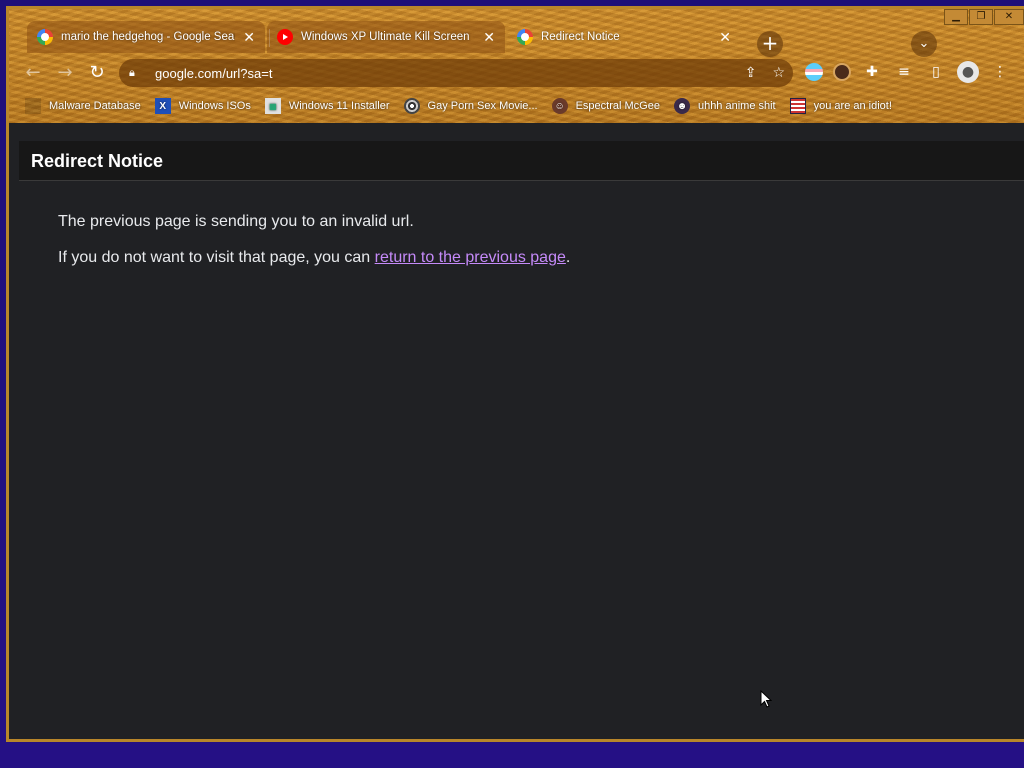 Image resolution: width=1024 pixels, height=768 pixels. What do you see at coordinates (559, 106) in the screenshot?
I see `character-icon: ☺` at bounding box center [559, 106].